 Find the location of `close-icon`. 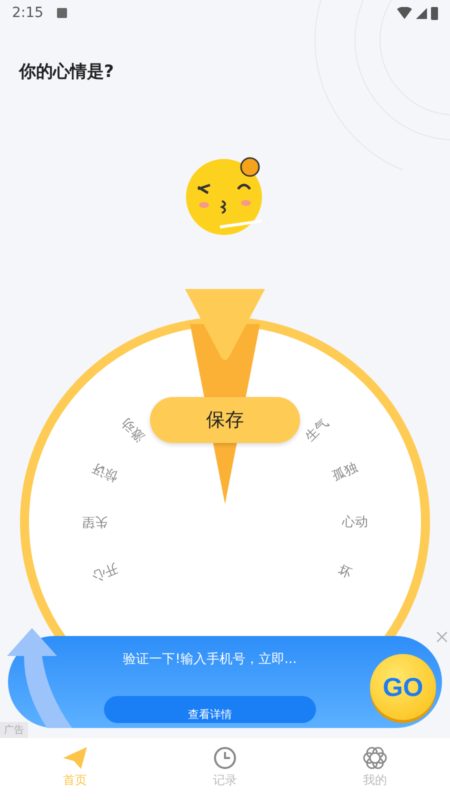

close-icon is located at coordinates (442, 637).